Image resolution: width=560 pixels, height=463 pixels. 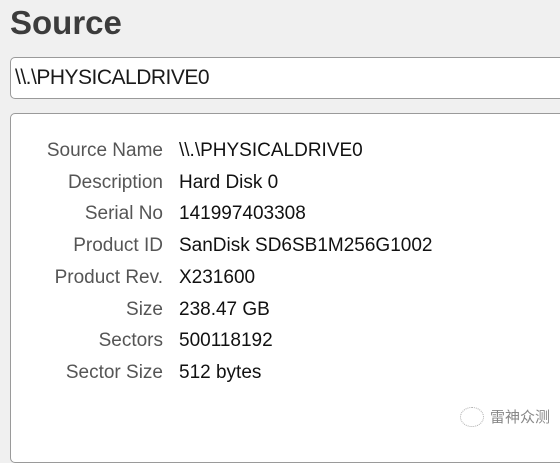 What do you see at coordinates (285, 183) in the screenshot?
I see `detail-row-description: Description Hard Disk 0` at bounding box center [285, 183].